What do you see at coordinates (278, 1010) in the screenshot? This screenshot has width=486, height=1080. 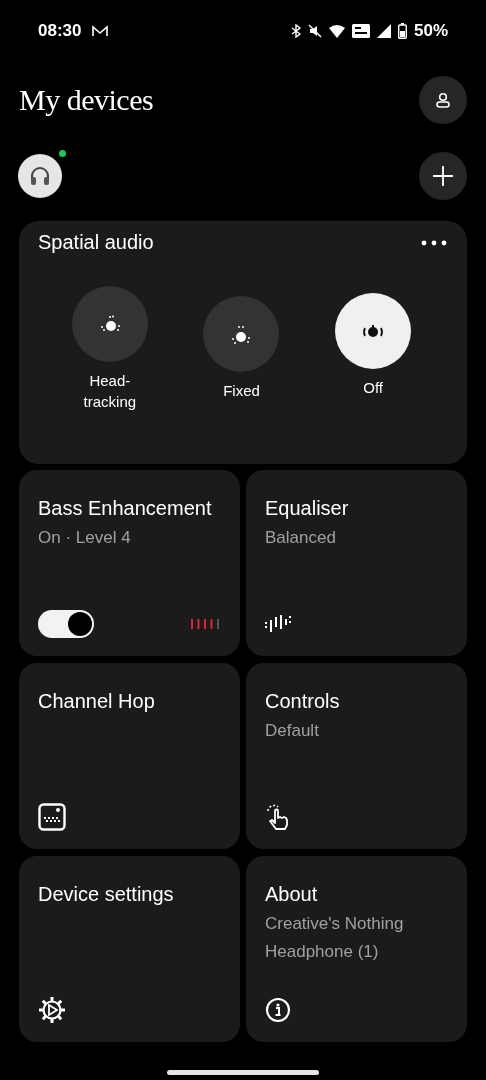 I see `info-icon` at bounding box center [278, 1010].